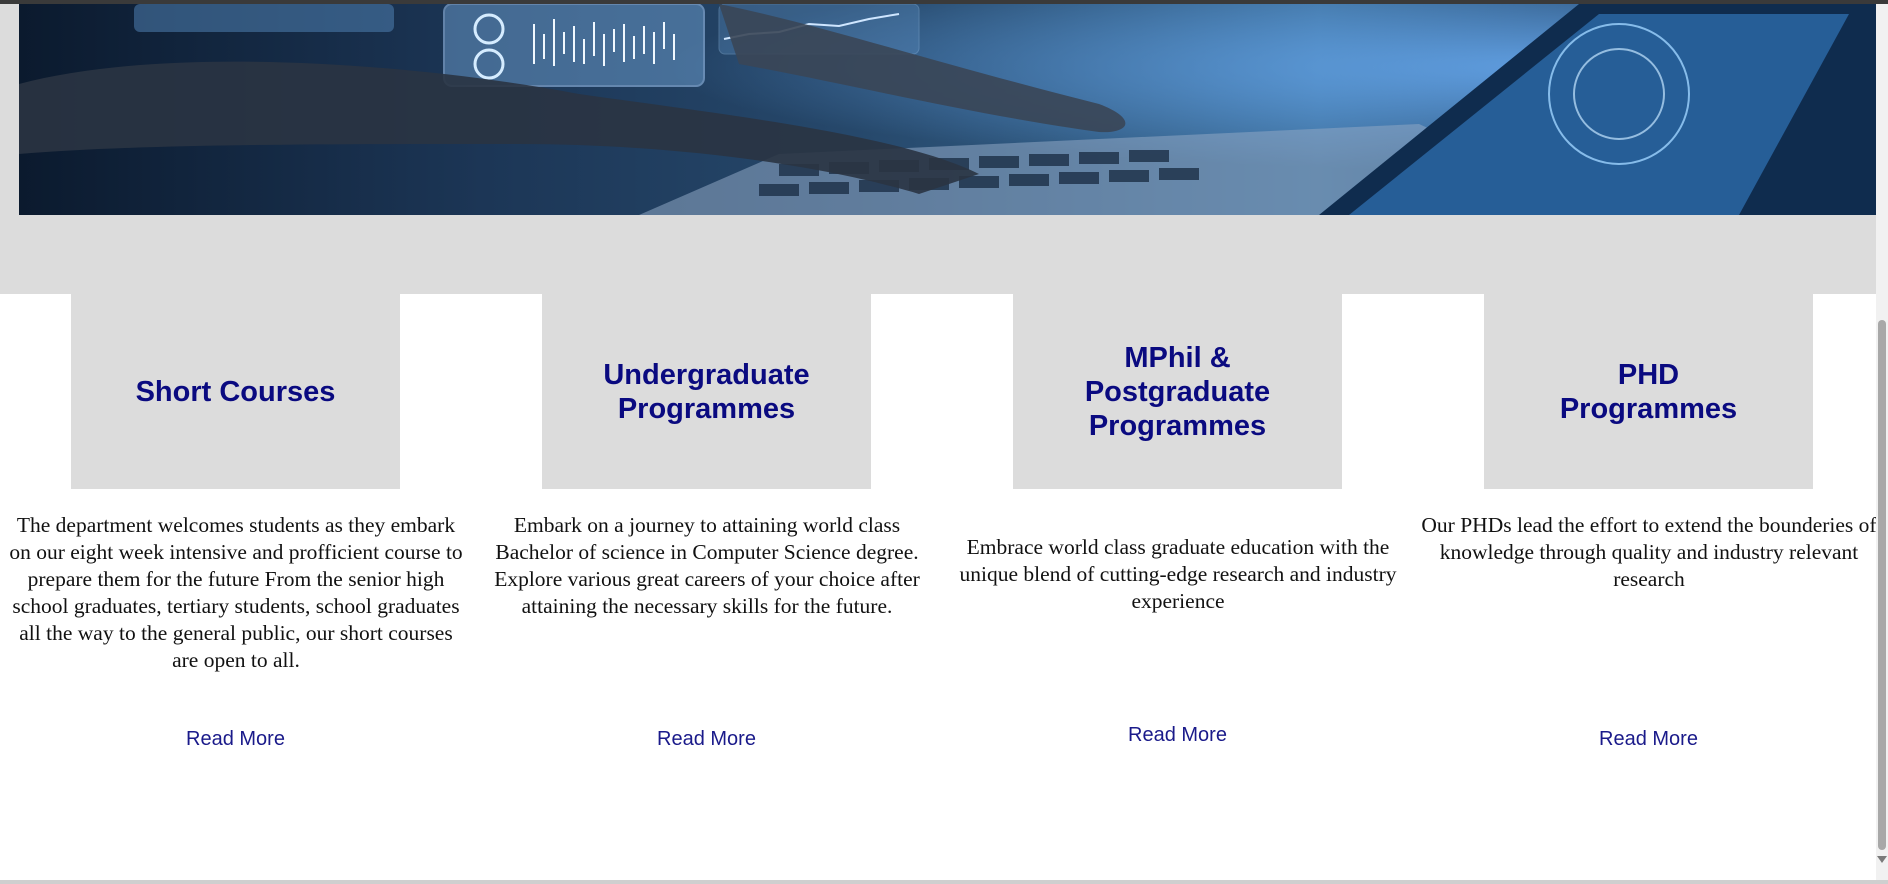 The width and height of the screenshot is (1888, 884). I want to click on card-title: Undergraduate Programmes, so click(706, 391).